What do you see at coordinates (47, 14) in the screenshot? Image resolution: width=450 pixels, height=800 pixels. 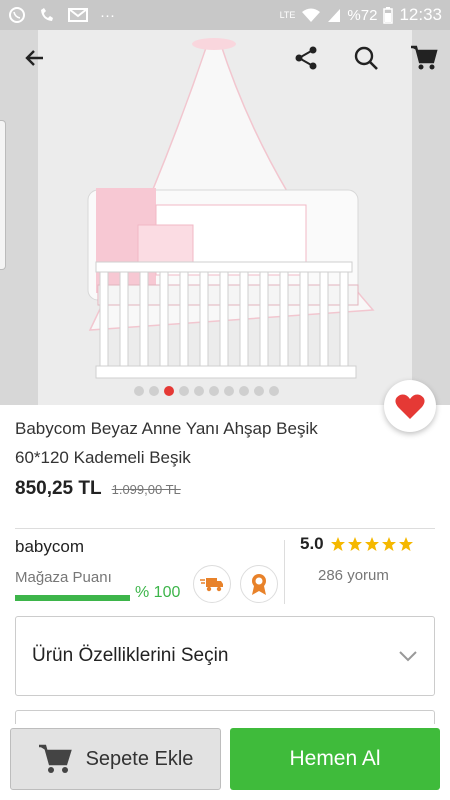 I see `missed-call-icon` at bounding box center [47, 14].